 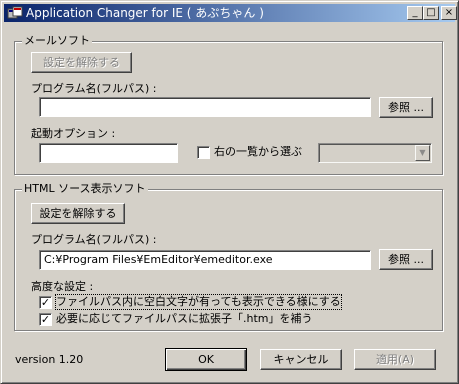 I want to click on mail-app-list-dropdown: ▼, so click(x=375, y=153).